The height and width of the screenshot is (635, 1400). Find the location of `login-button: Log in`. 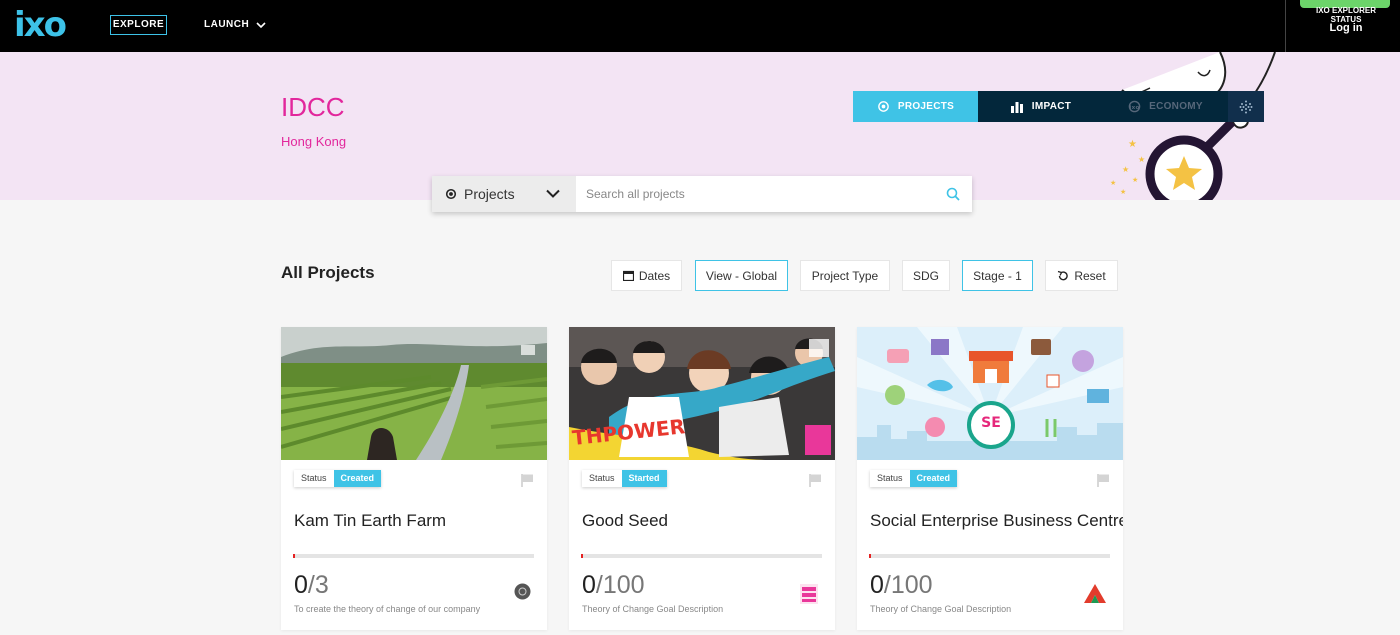

login-button: Log in is located at coordinates (1346, 28).